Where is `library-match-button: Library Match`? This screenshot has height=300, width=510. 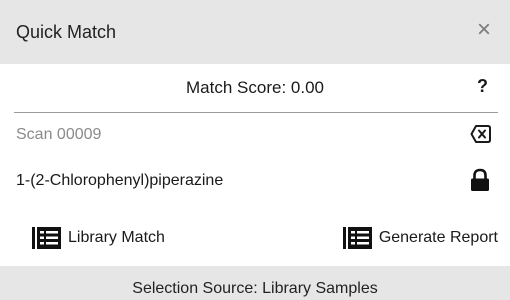
library-match-button: Library Match is located at coordinates (98, 238).